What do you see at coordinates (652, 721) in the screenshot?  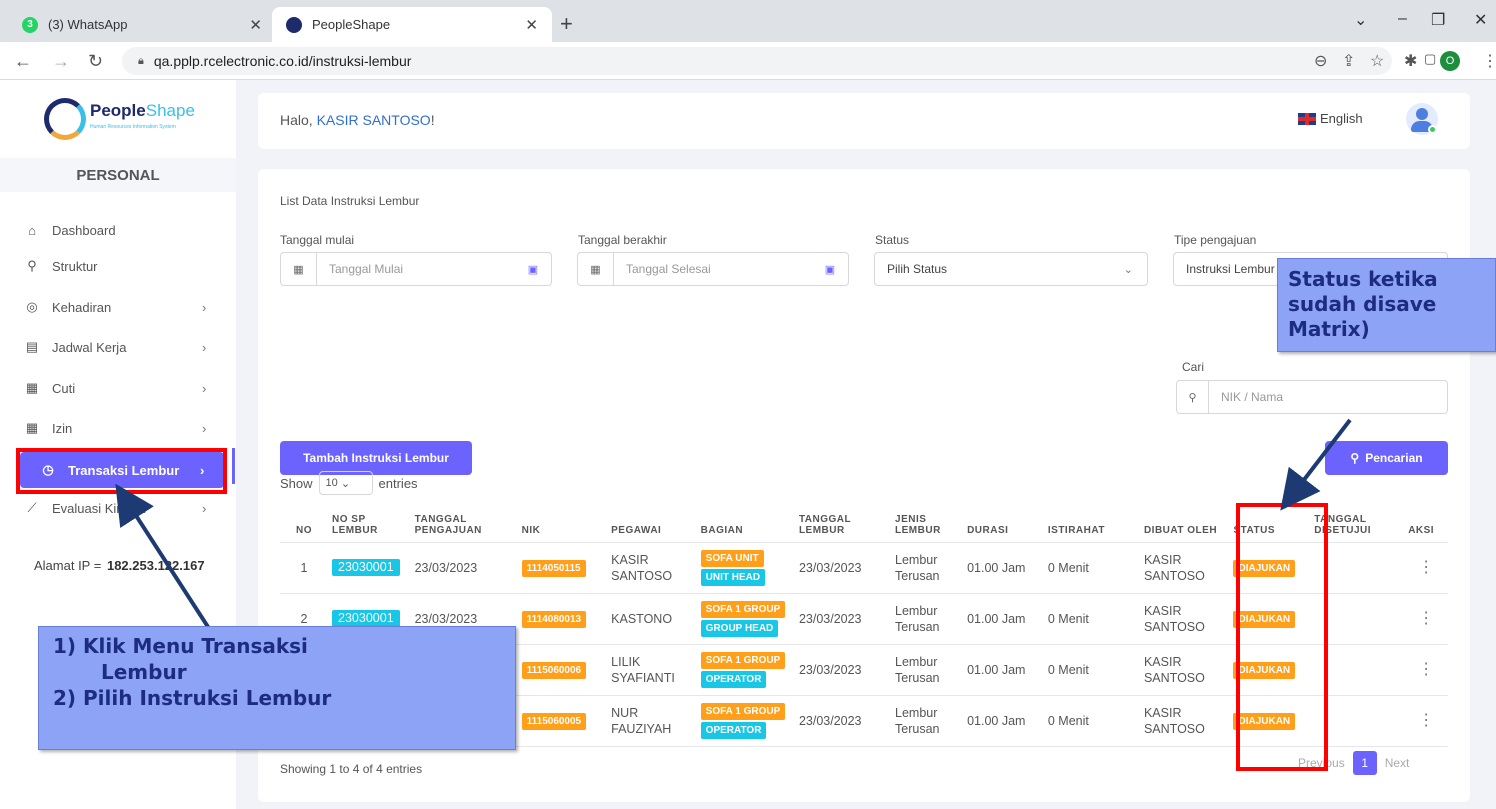 I see `cell-pegawai: NUR FAUZIYAH` at bounding box center [652, 721].